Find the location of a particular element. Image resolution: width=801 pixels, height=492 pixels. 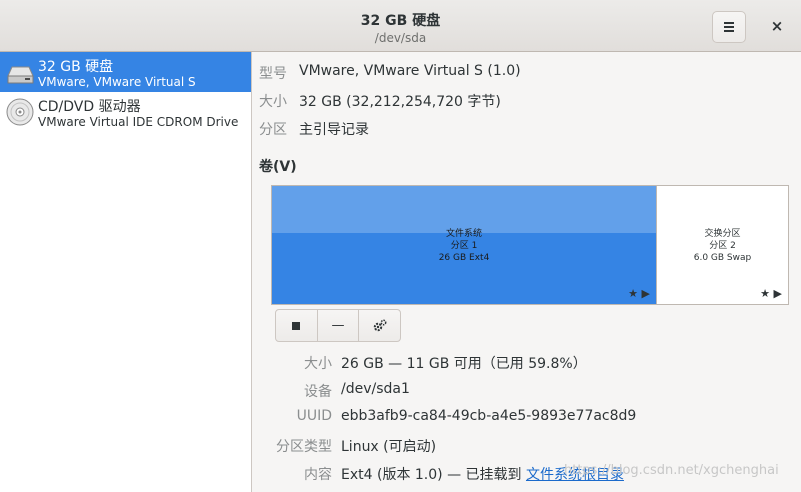

partitioning-value: 主引导记录 is located at coordinates (334, 130).